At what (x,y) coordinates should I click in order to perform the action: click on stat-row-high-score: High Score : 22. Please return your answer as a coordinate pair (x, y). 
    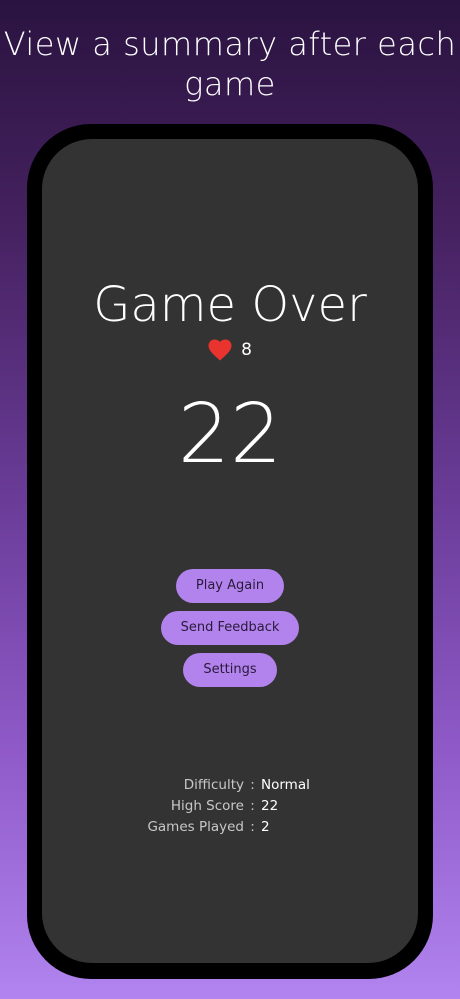
    Looking at the image, I should click on (230, 806).